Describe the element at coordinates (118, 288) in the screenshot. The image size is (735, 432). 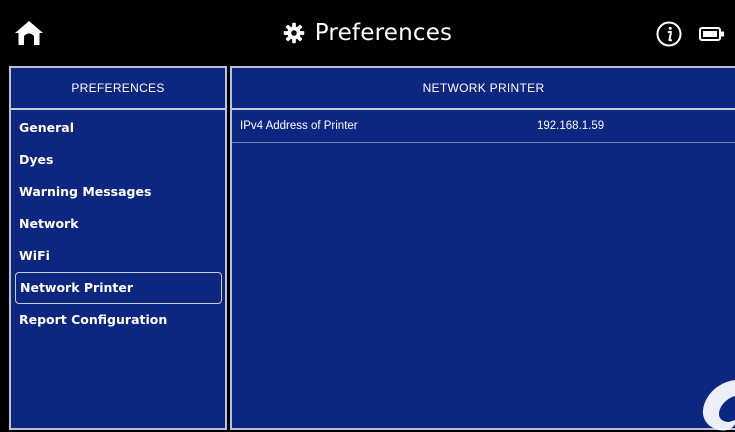
I see `menu-item-network-printer: Network Printer` at that location.